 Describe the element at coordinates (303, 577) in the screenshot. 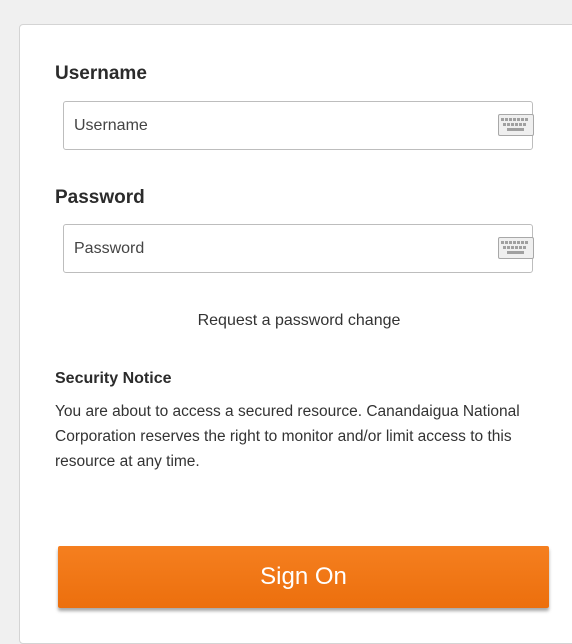

I see `sign-on-button: Sign On` at that location.